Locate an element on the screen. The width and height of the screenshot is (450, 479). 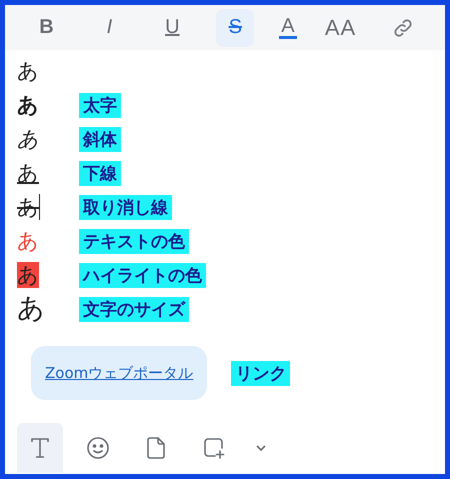
file-icon is located at coordinates (156, 448).